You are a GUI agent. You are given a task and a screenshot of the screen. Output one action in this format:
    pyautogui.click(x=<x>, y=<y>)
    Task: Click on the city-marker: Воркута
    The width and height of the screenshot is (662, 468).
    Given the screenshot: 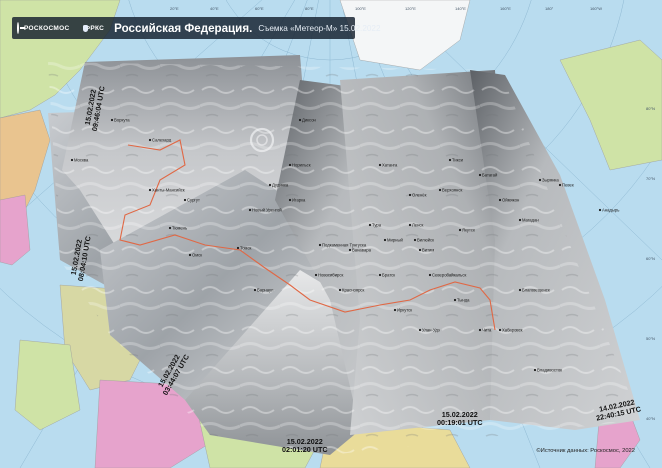 What is the action you would take?
    pyautogui.click(x=120, y=120)
    